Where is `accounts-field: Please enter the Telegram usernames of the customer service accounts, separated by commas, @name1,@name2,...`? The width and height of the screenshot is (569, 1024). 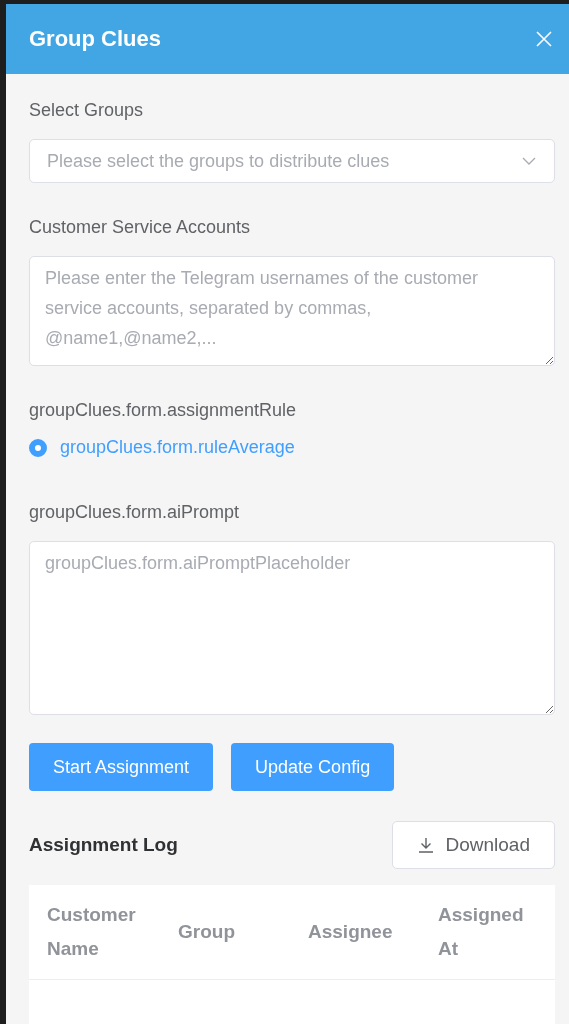 accounts-field: Please enter the Telegram usernames of the customer service accounts, separated by commas, @name1,@name2,... is located at coordinates (292, 311).